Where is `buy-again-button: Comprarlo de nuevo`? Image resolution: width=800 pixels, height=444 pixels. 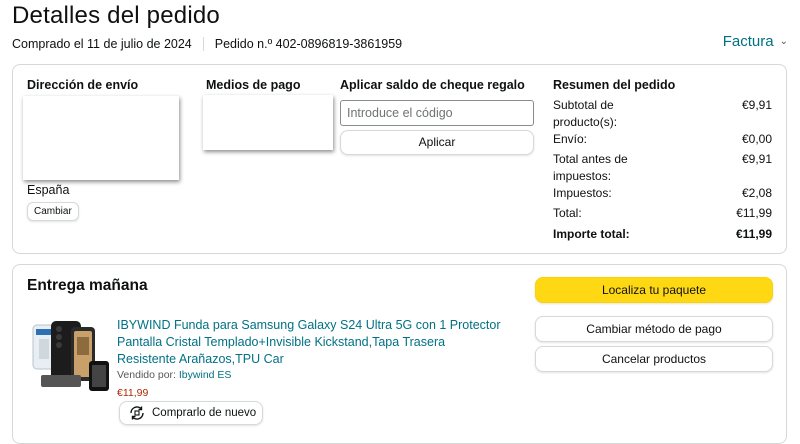 buy-again-button: Comprarlo de nuevo is located at coordinates (191, 413).